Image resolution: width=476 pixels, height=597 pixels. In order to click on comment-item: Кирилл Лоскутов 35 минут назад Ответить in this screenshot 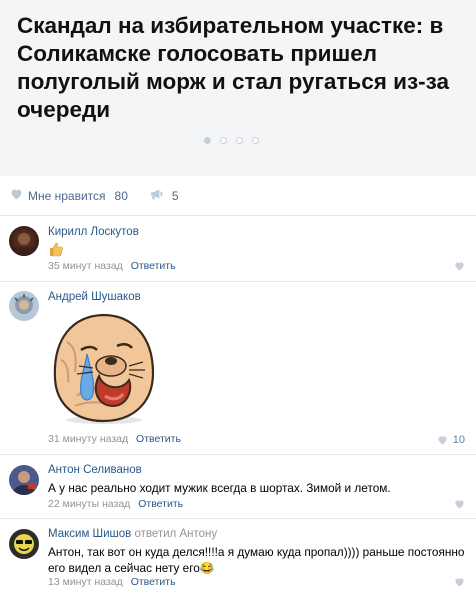, I will do `click(238, 249)`.